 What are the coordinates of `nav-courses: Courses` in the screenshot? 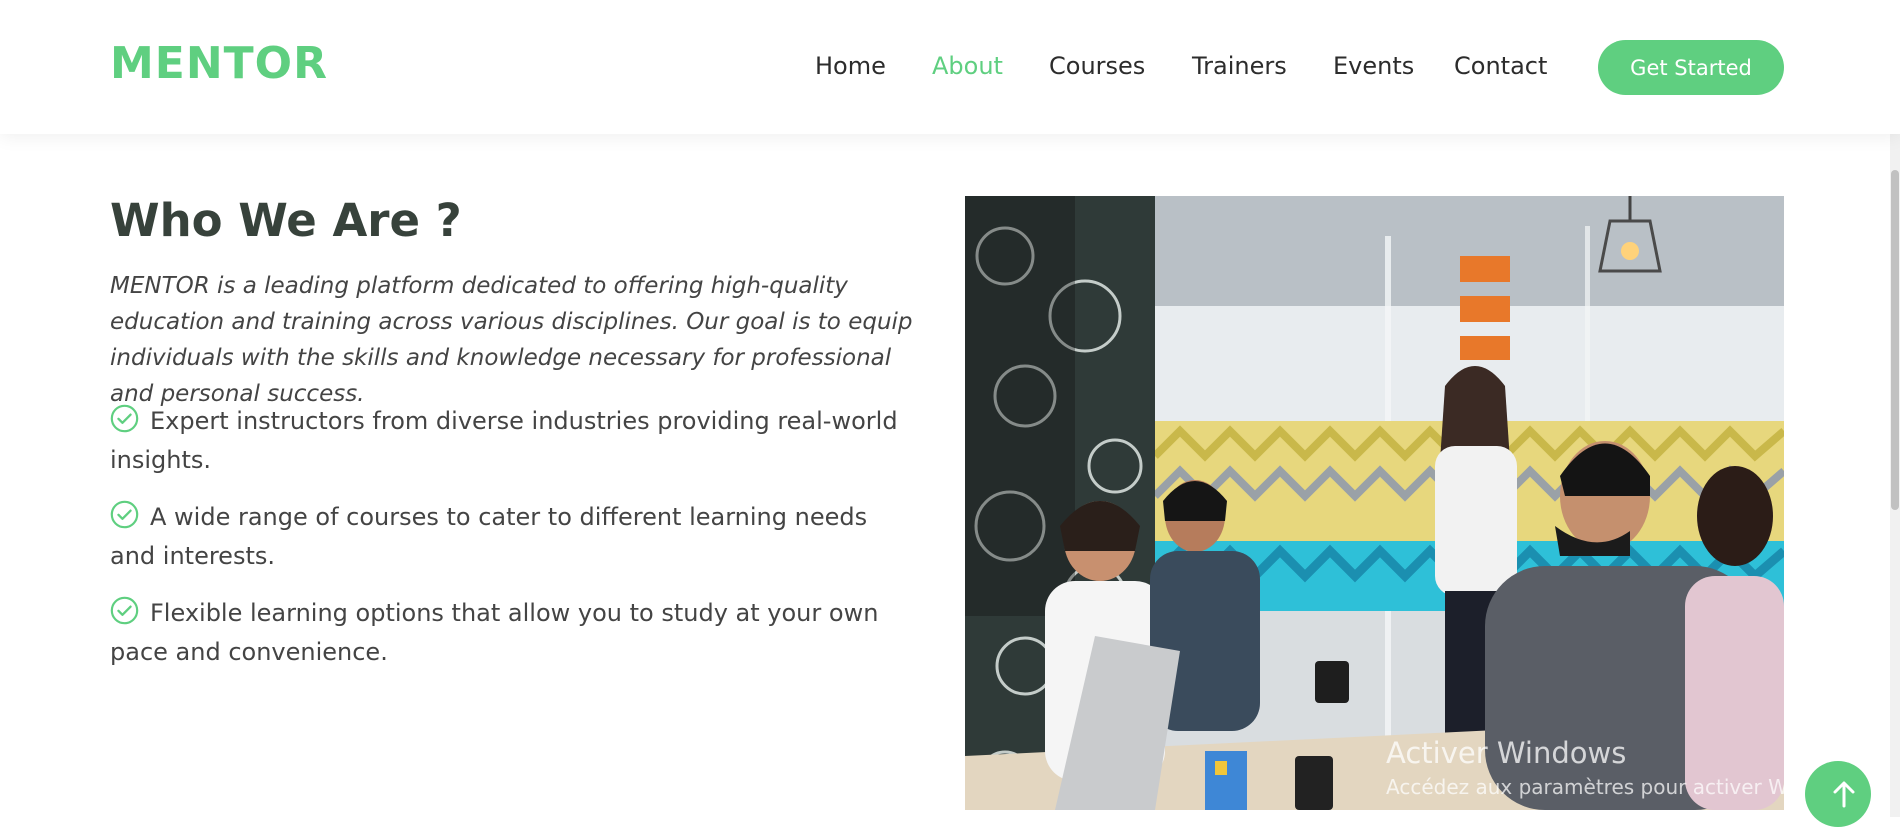 It's located at (1097, 66).